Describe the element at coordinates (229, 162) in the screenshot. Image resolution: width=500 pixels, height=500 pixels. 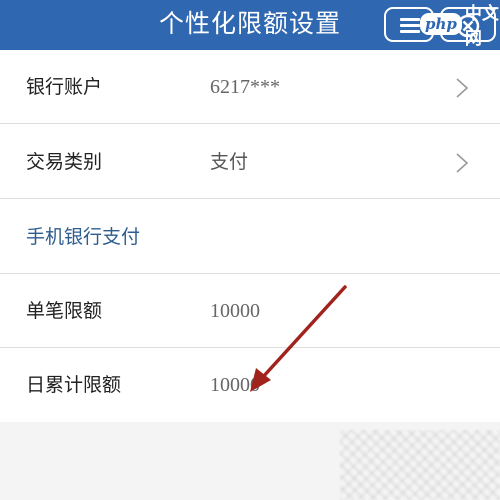
I see `transaction-type-value: 支付` at that location.